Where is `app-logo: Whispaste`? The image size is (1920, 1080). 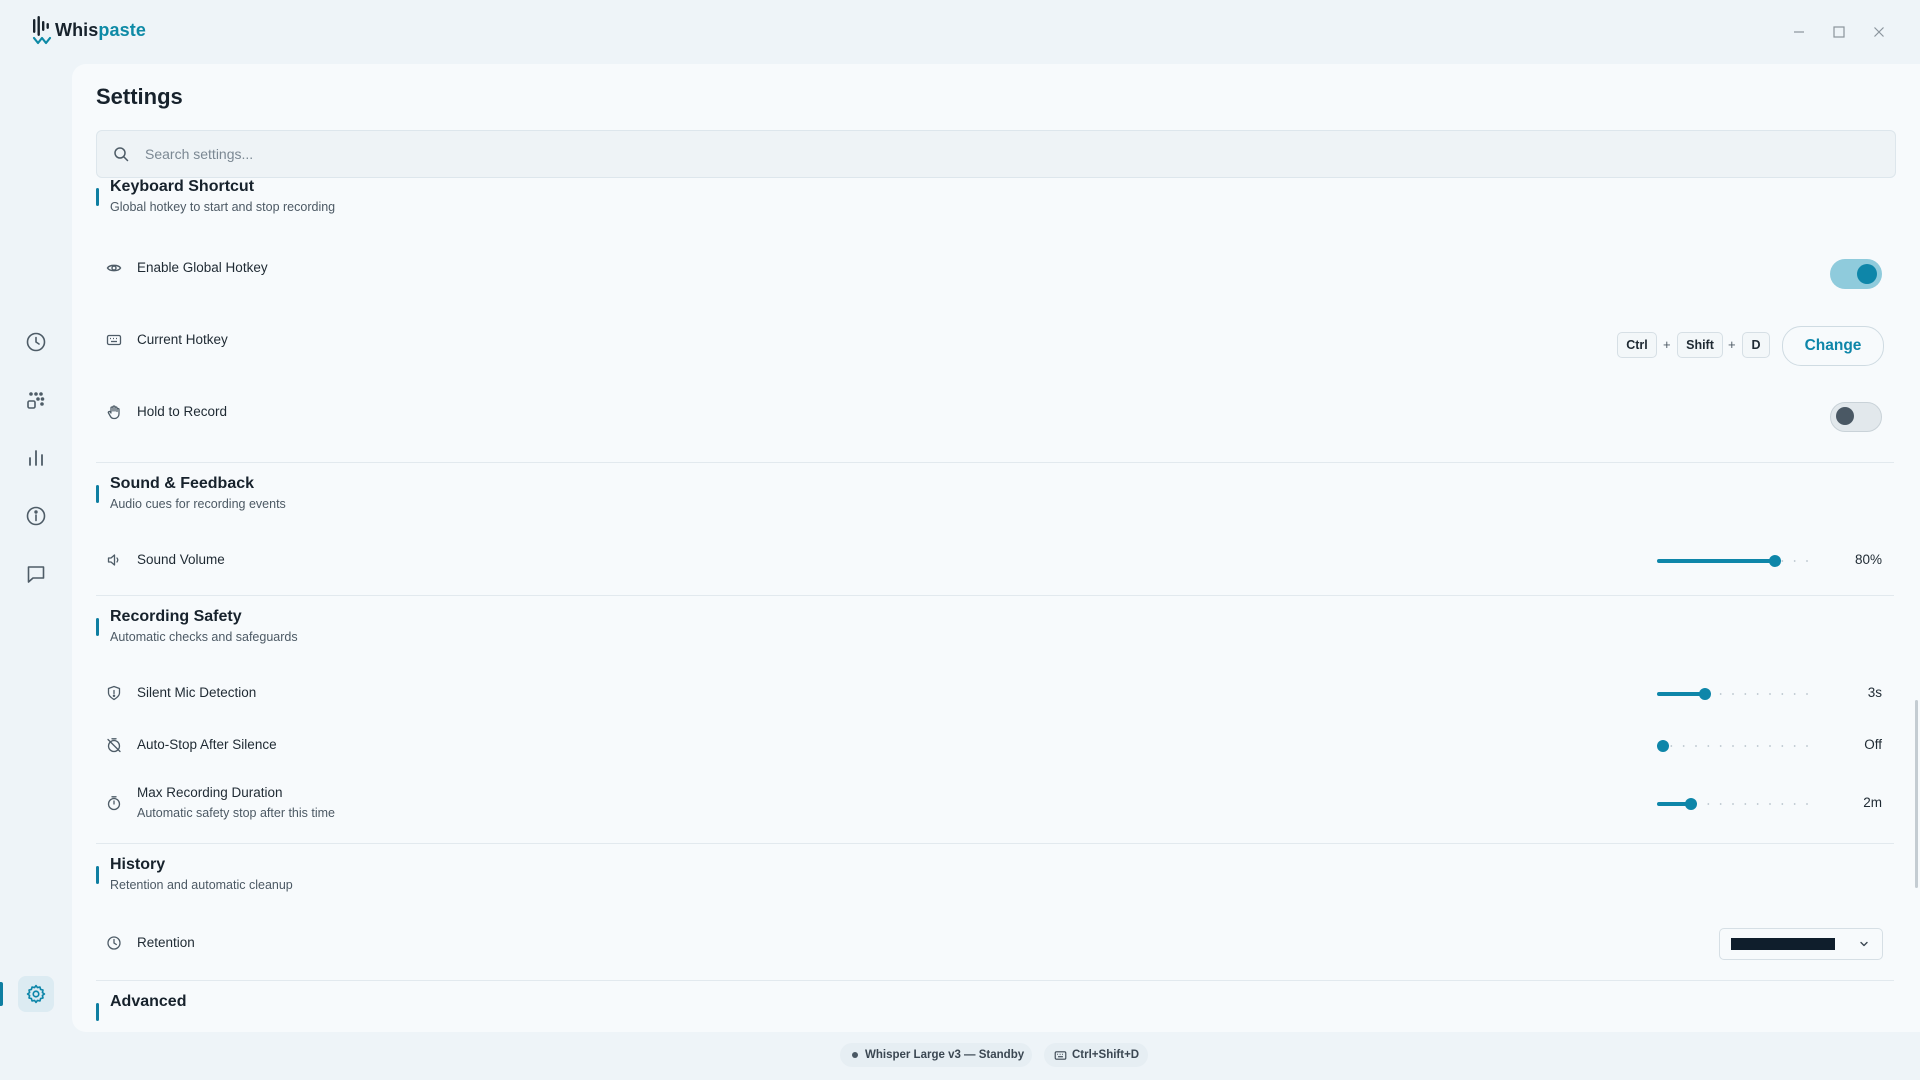
app-logo: Whispaste is located at coordinates (88, 30).